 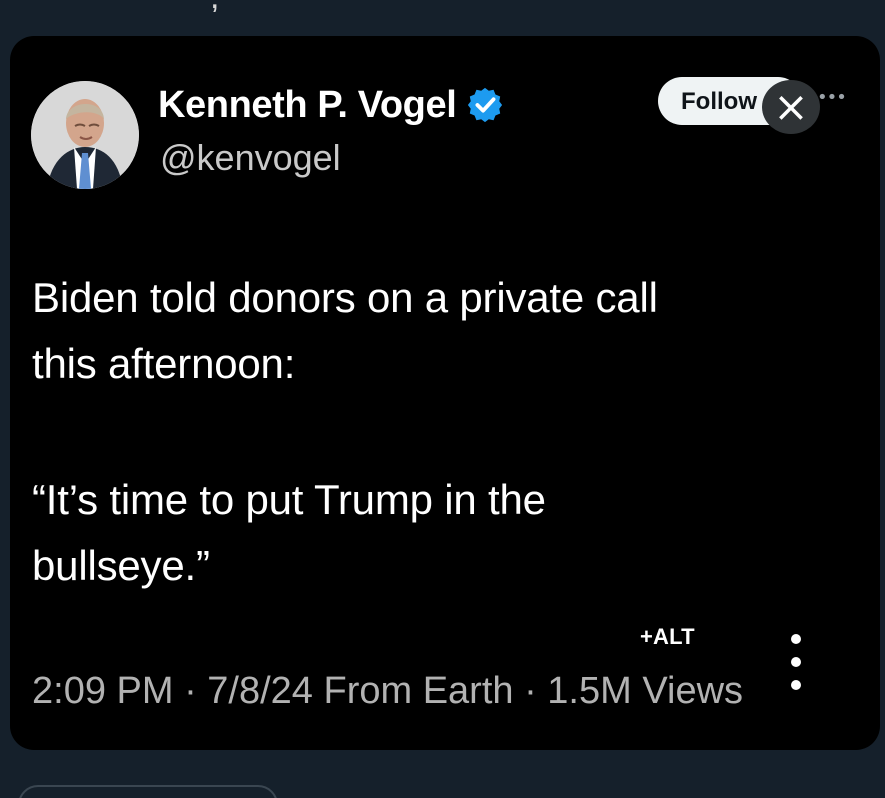 I want to click on media-overlay-controls: +ALT, so click(x=725, y=679).